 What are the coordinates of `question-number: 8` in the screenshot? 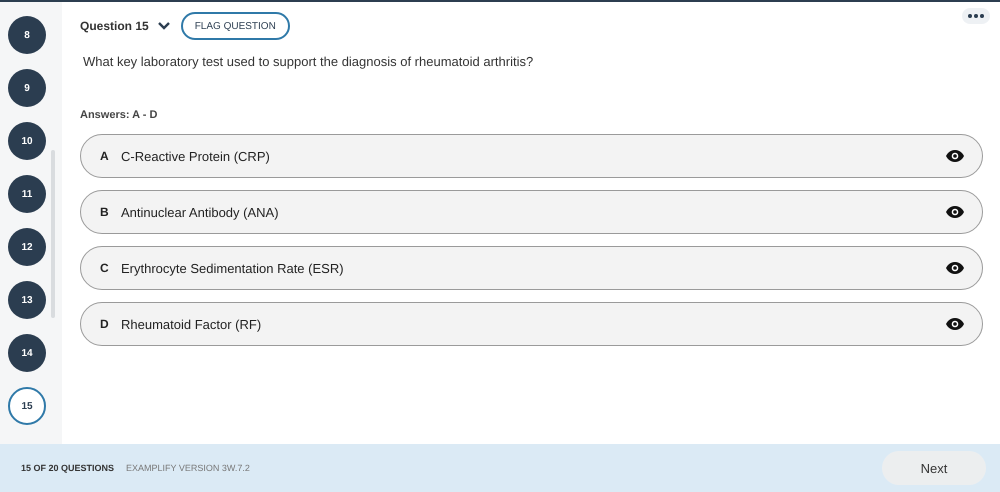 It's located at (27, 35).